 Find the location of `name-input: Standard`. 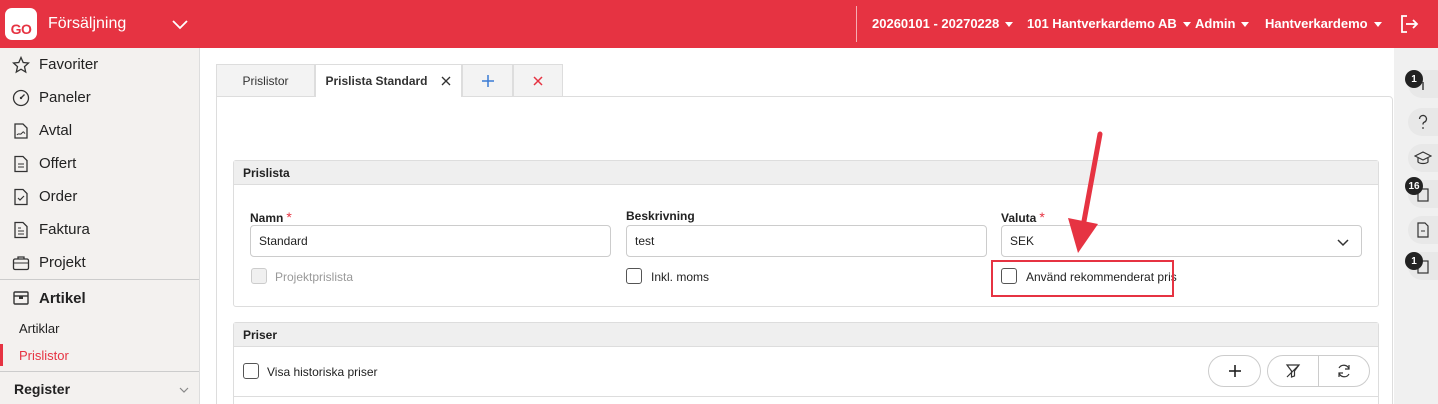

name-input: Standard is located at coordinates (430, 241).